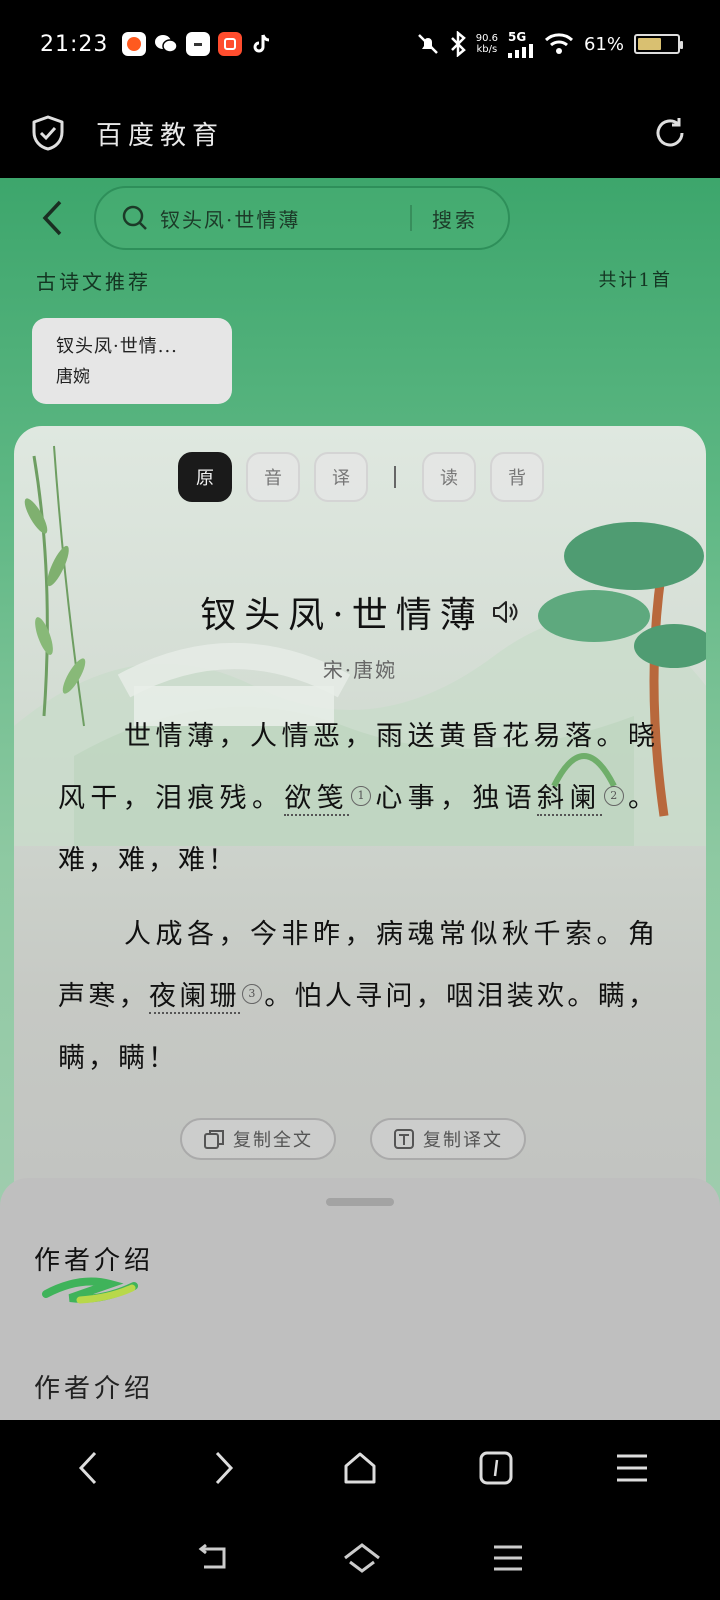 Image resolution: width=720 pixels, height=1600 pixels. Describe the element at coordinates (517, 477) in the screenshot. I see `tab-recite: 背` at that location.